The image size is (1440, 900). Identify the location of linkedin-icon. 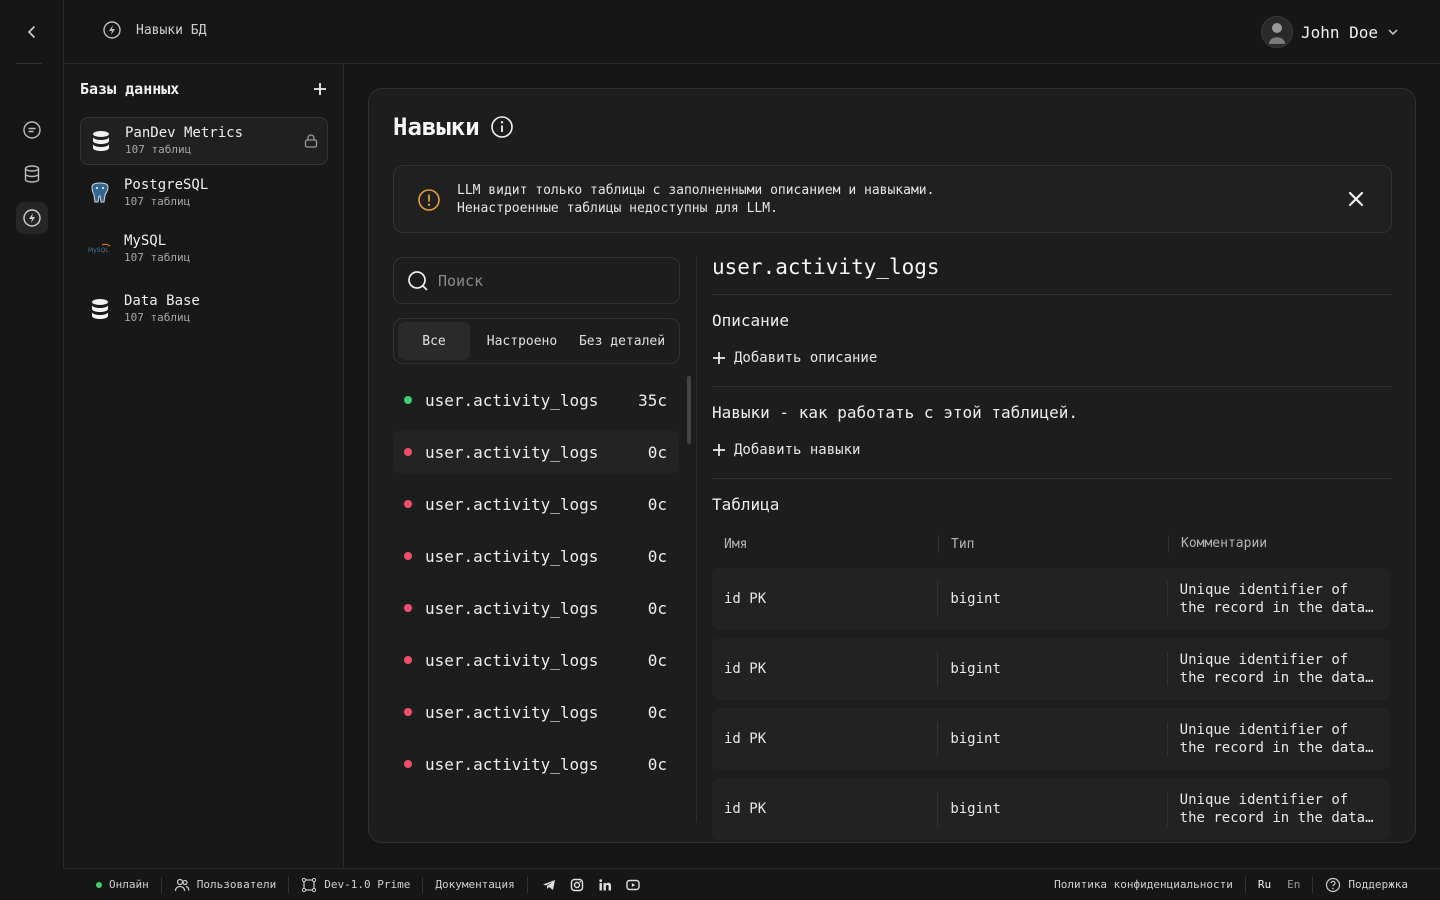
(605, 885).